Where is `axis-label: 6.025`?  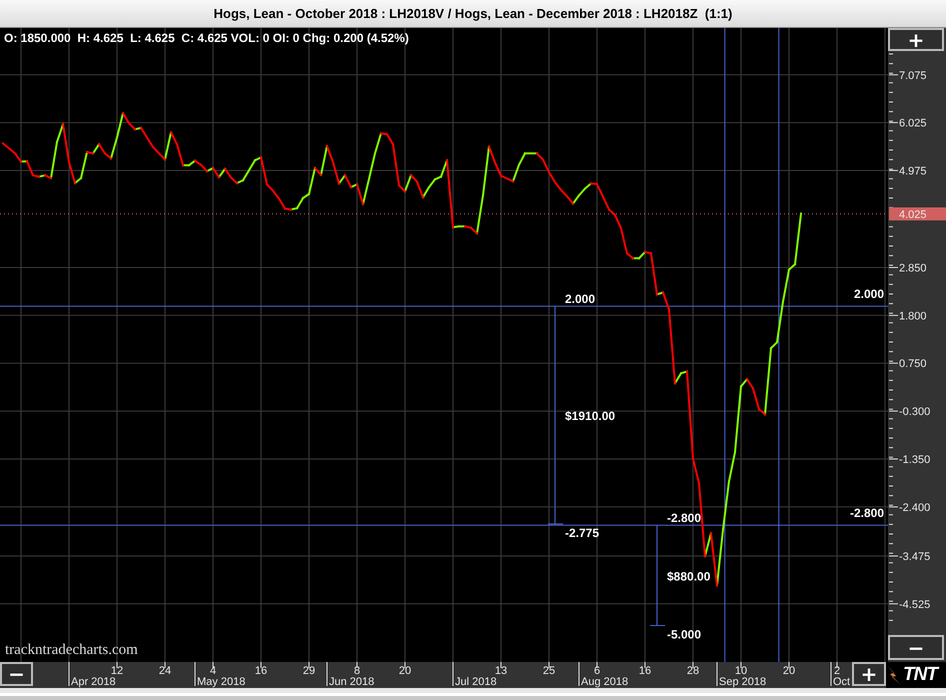 axis-label: 6.025 is located at coordinates (913, 124).